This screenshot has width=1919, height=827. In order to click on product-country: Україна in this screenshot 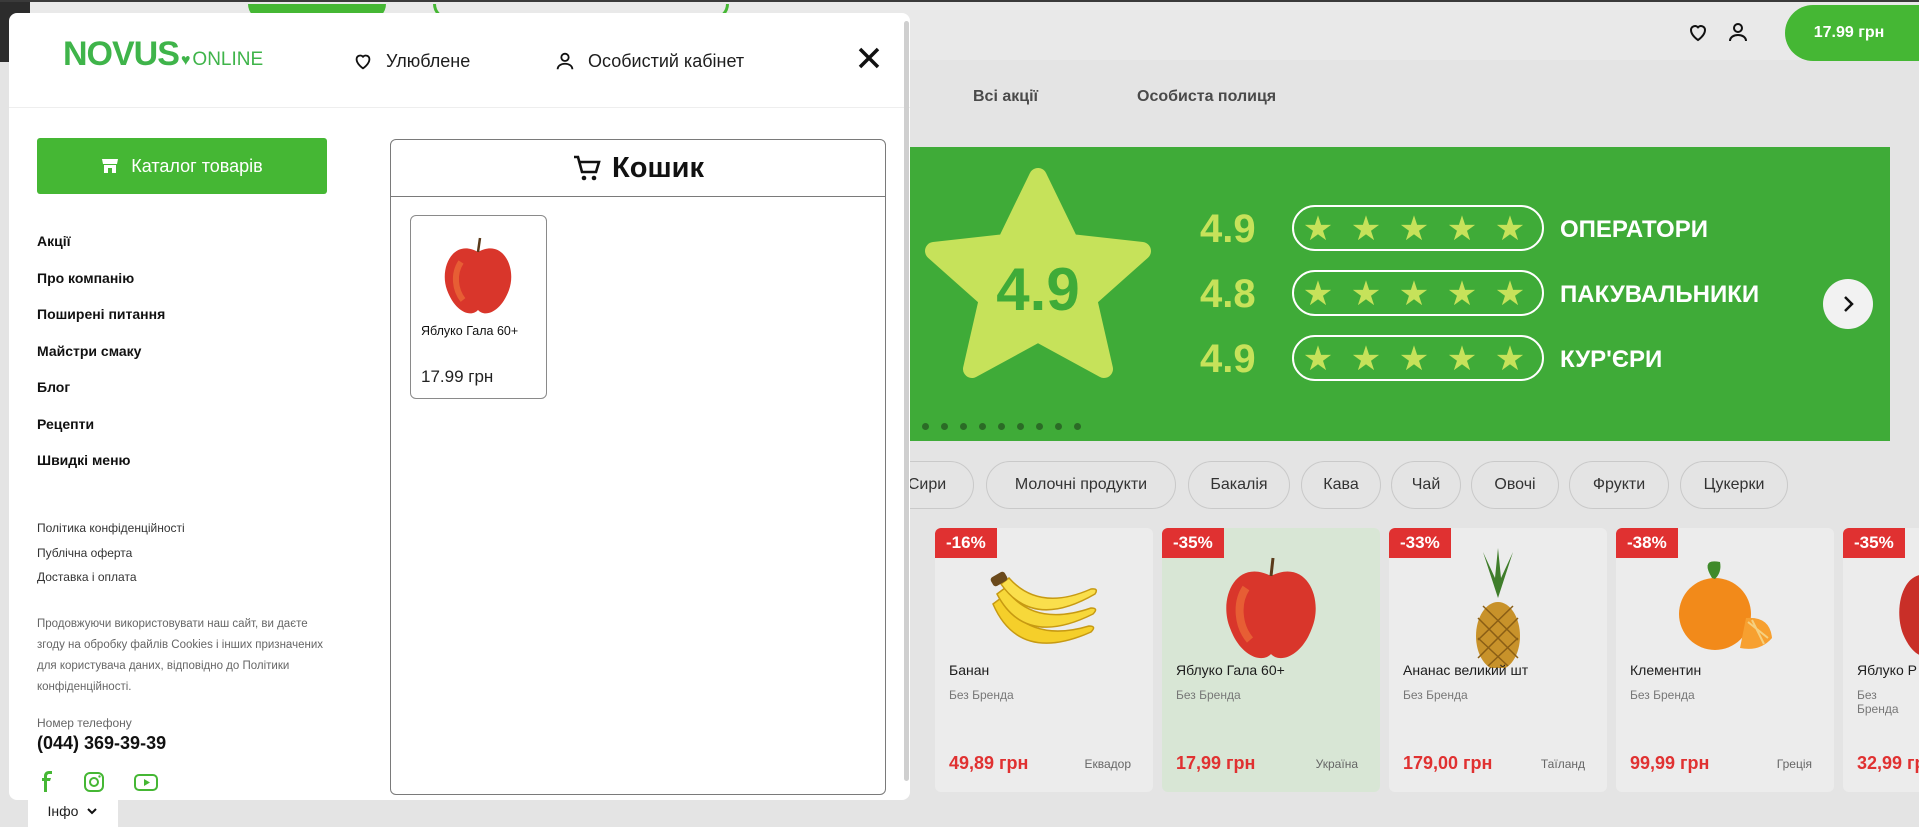, I will do `click(1336, 764)`.